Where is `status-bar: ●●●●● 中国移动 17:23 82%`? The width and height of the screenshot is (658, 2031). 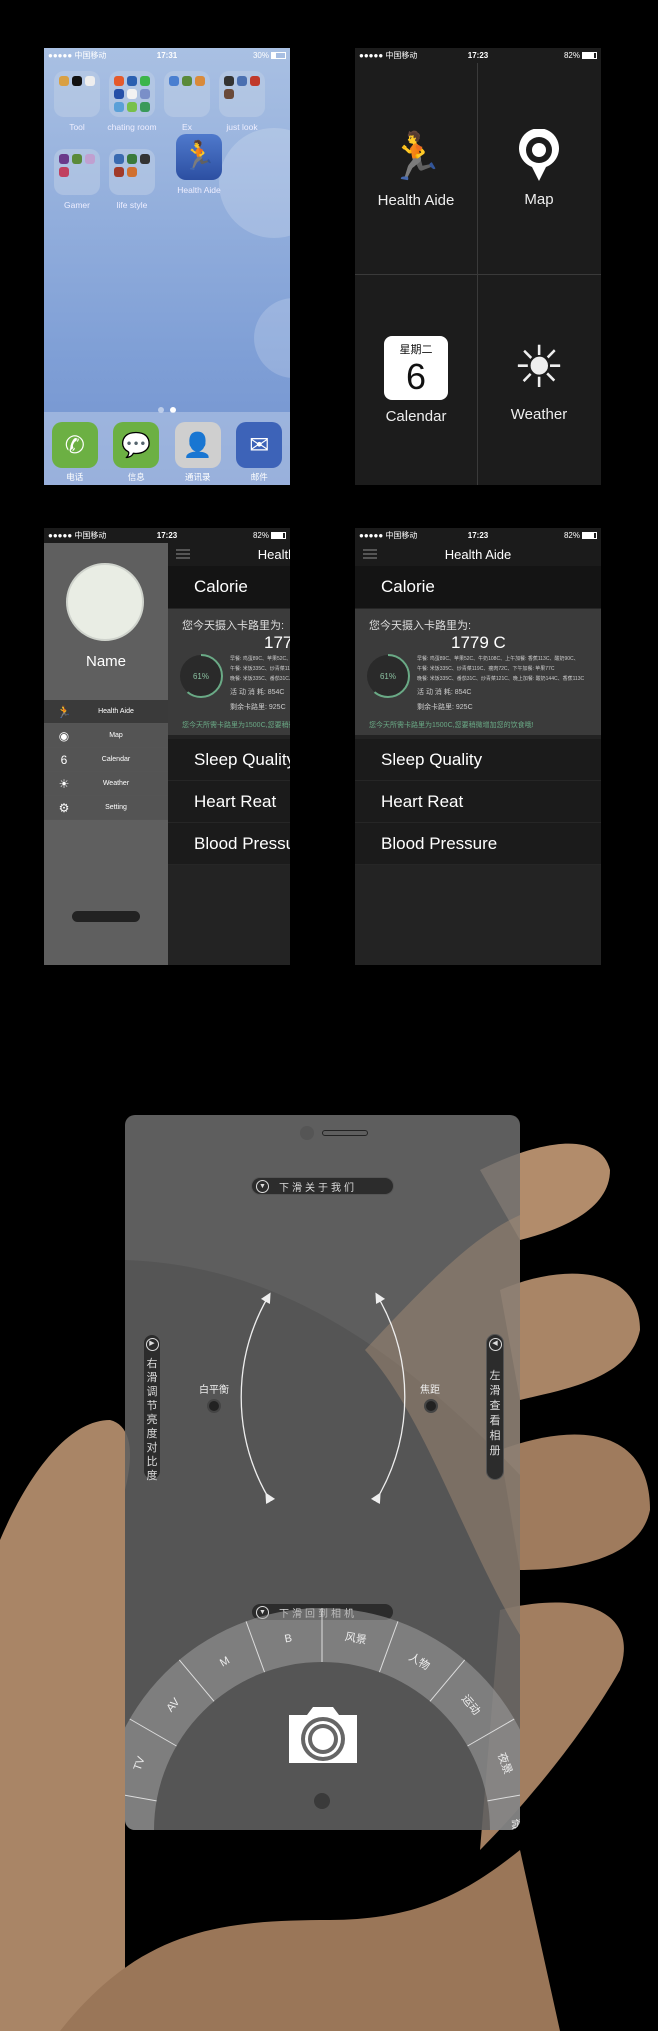
status-bar: ●●●●● 中国移动 17:23 82% is located at coordinates (478, 55).